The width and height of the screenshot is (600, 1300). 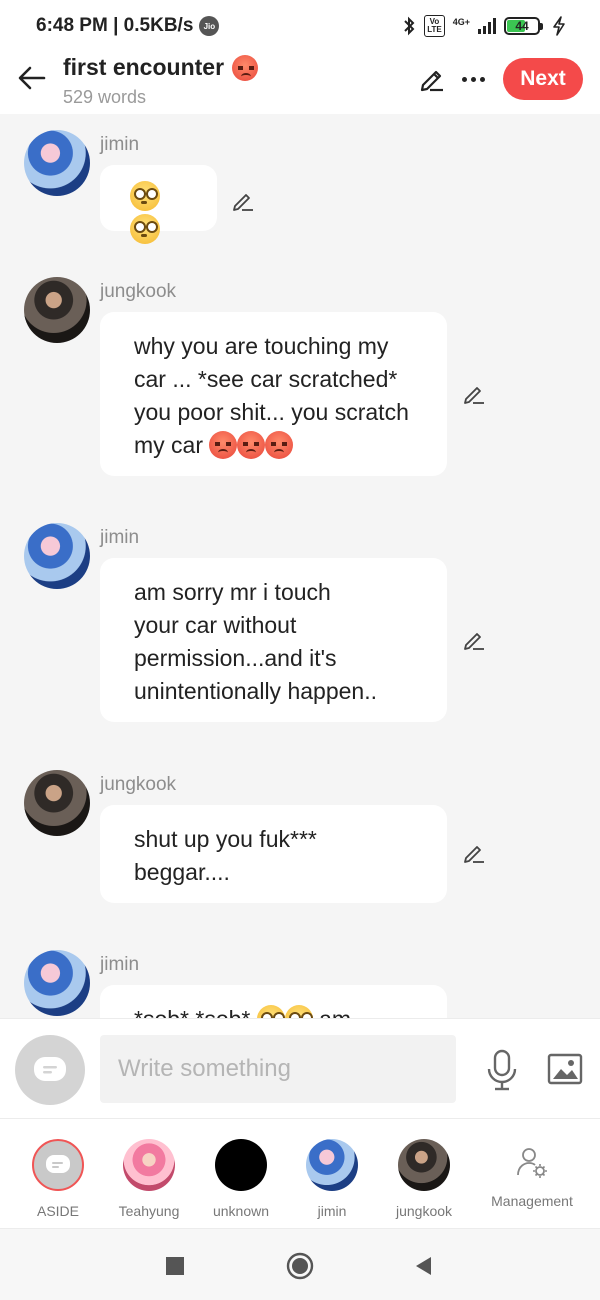 I want to click on story-header: first encounter 529 words Next, so click(x=300, y=83).